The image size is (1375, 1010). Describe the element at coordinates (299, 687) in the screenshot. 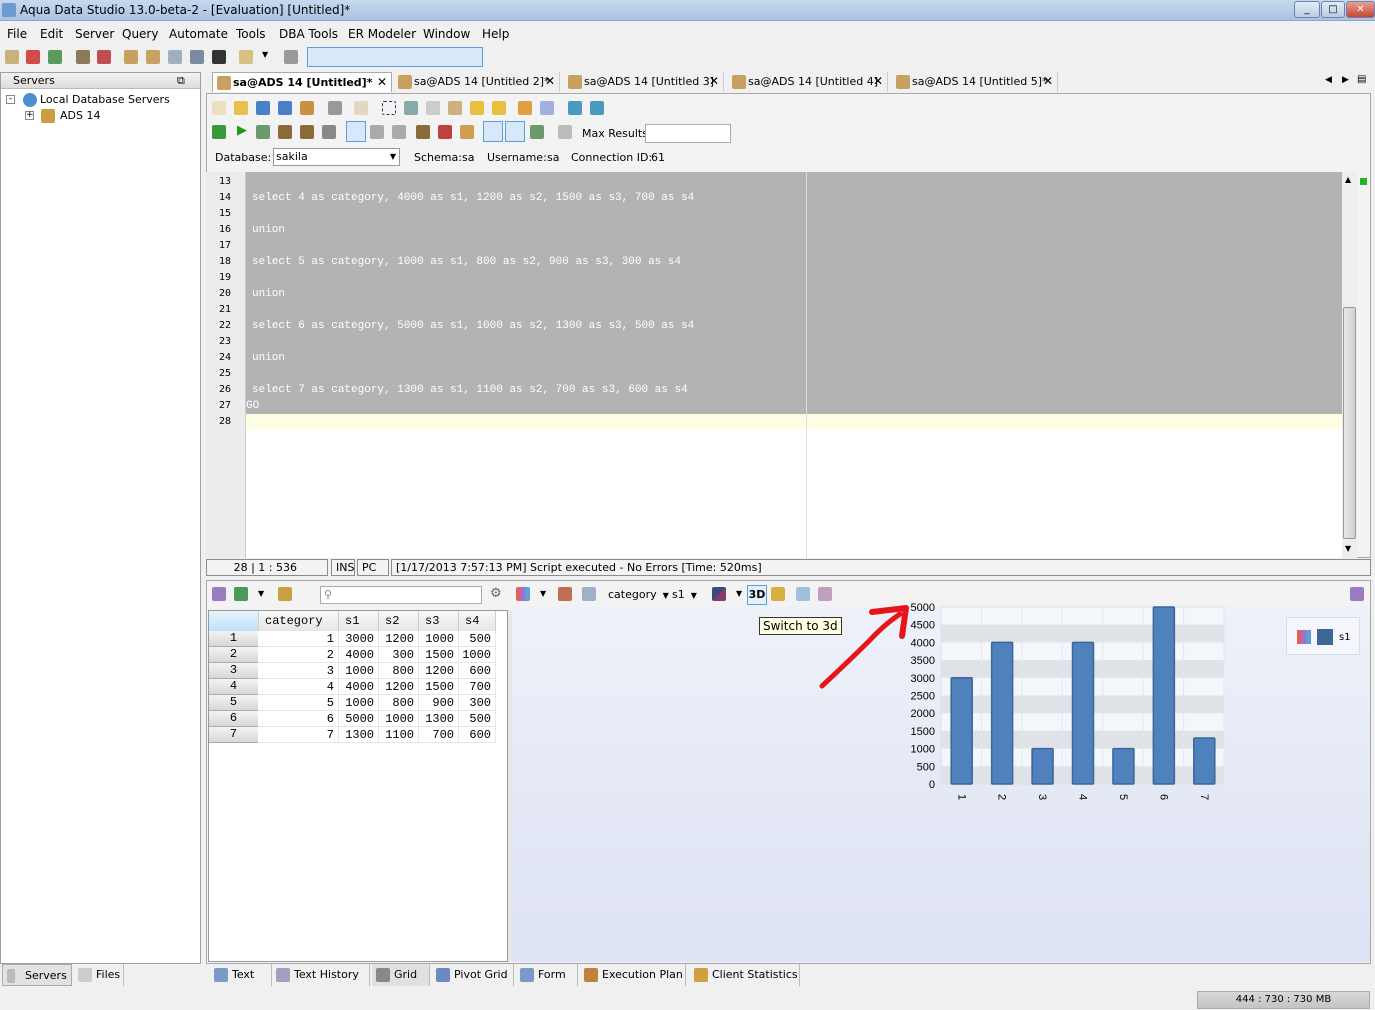

I see `grid-cell: 4` at that location.